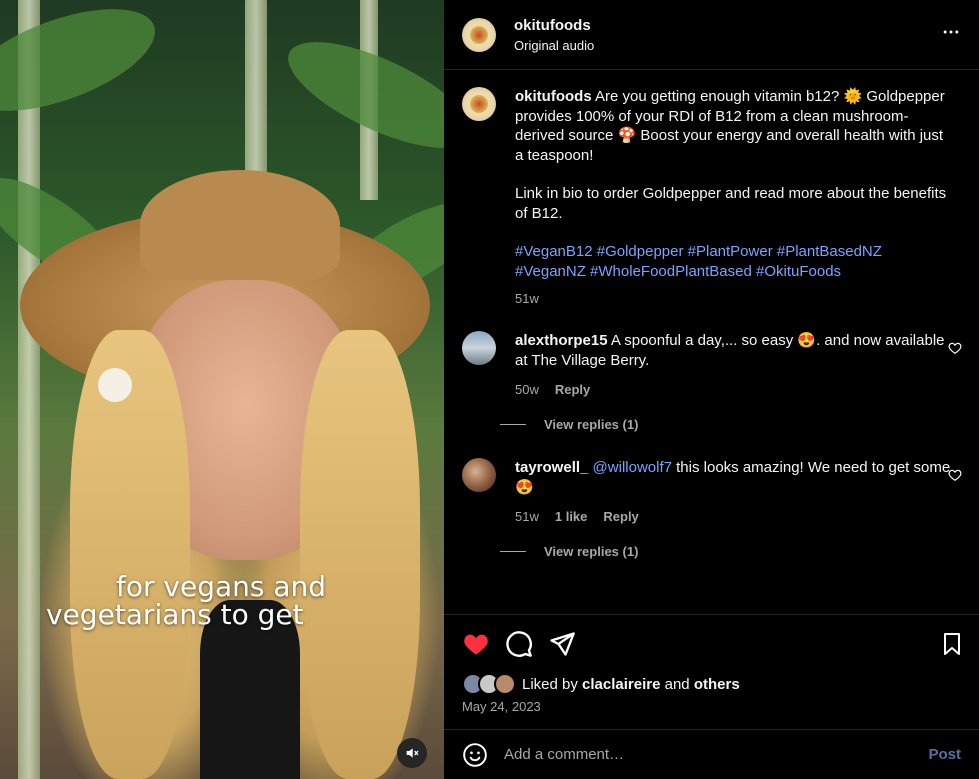  Describe the element at coordinates (677, 684) in the screenshot. I see `liked-by-and: and` at that location.